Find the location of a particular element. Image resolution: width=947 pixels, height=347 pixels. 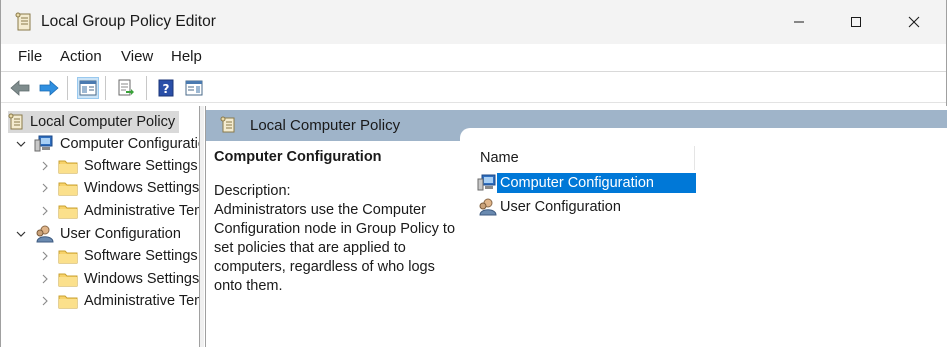

back-icon is located at coordinates (20, 88).